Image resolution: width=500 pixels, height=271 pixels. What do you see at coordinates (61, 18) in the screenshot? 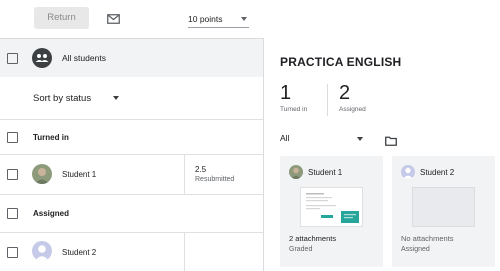
I see `return-button: Return` at bounding box center [61, 18].